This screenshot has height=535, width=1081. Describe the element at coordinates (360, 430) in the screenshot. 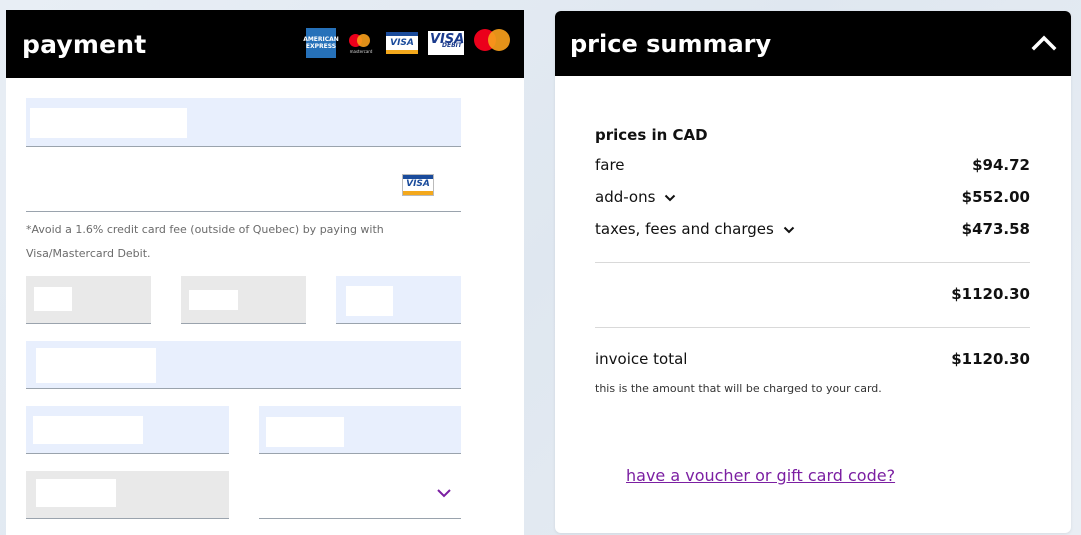

I see `postal-code-field` at that location.